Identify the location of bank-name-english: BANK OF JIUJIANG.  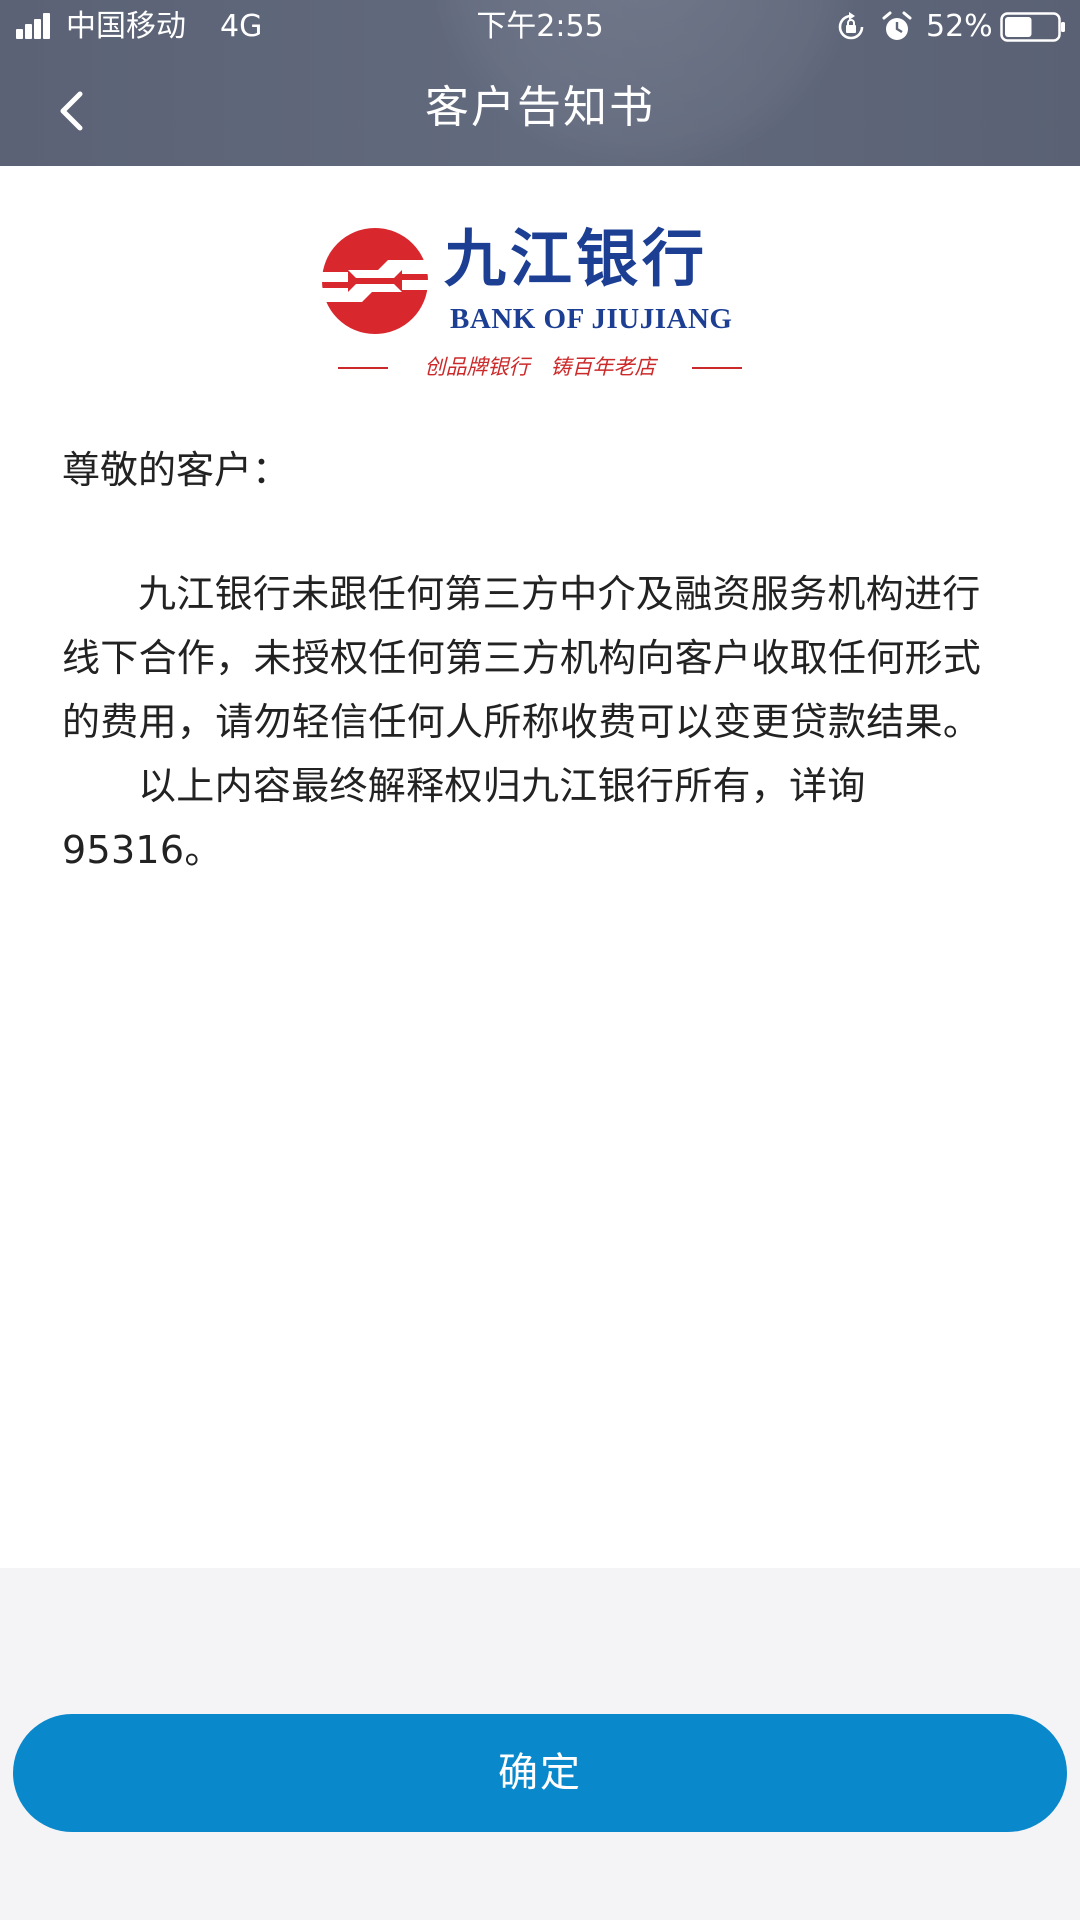
(591, 319).